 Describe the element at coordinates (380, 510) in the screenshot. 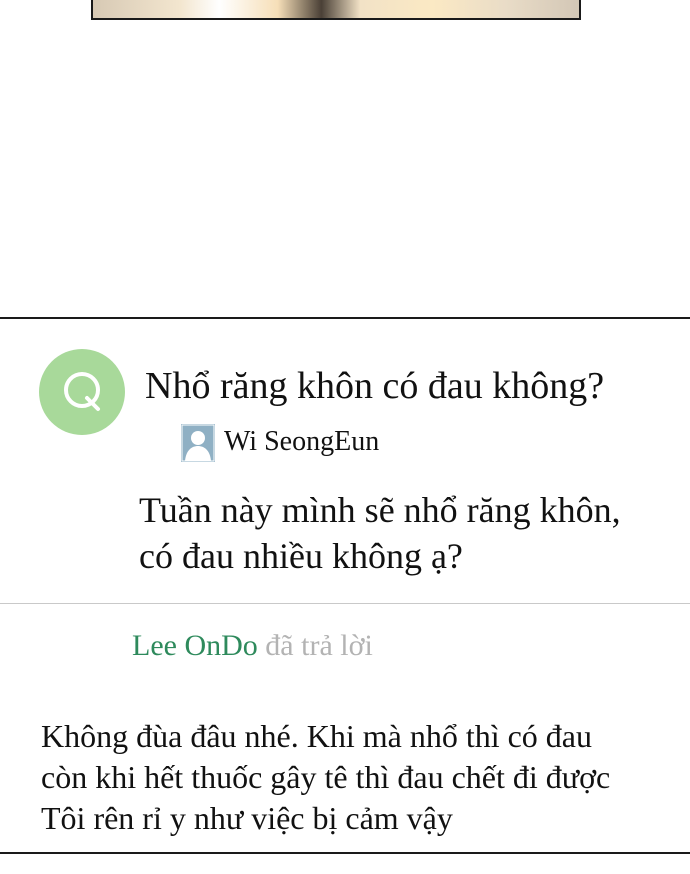

I see `question-body-line: Tuần này mình sẽ nhổ răng khôn,` at that location.